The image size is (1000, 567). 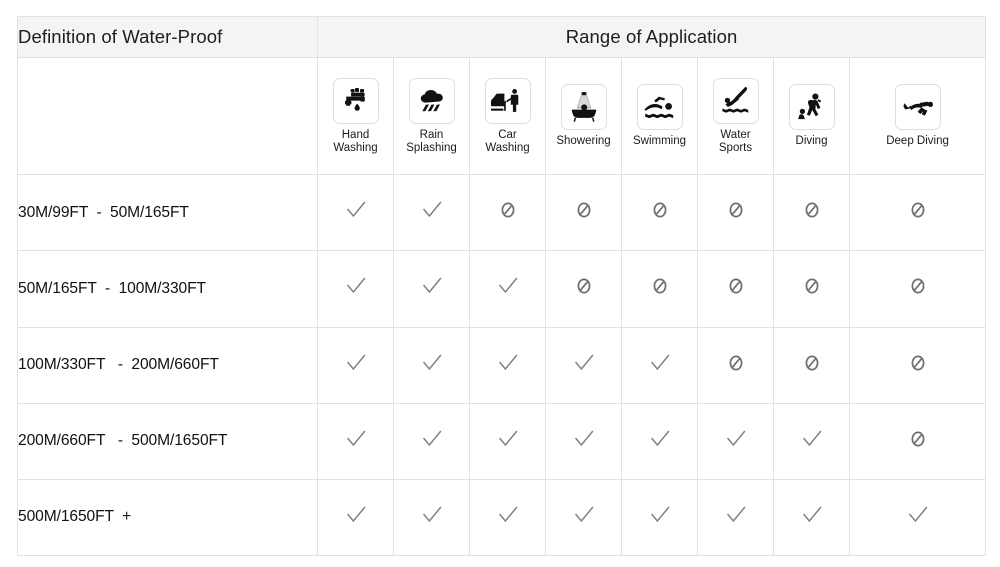 I want to click on car-washing-icon, so click(x=507, y=101).